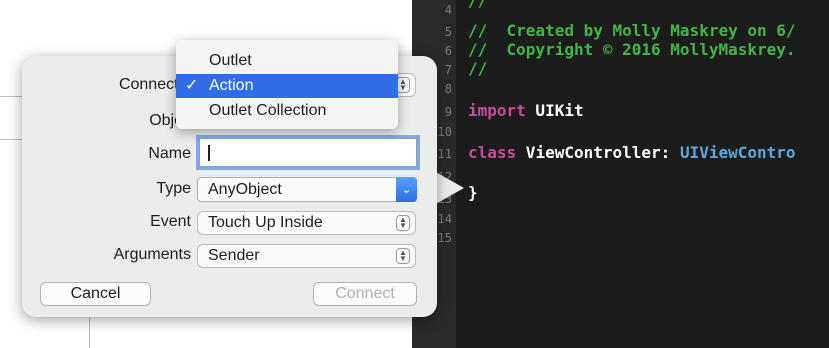  I want to click on code-line-copyright: // Copyright © 2016 MollyMaskrey., so click(632, 49).